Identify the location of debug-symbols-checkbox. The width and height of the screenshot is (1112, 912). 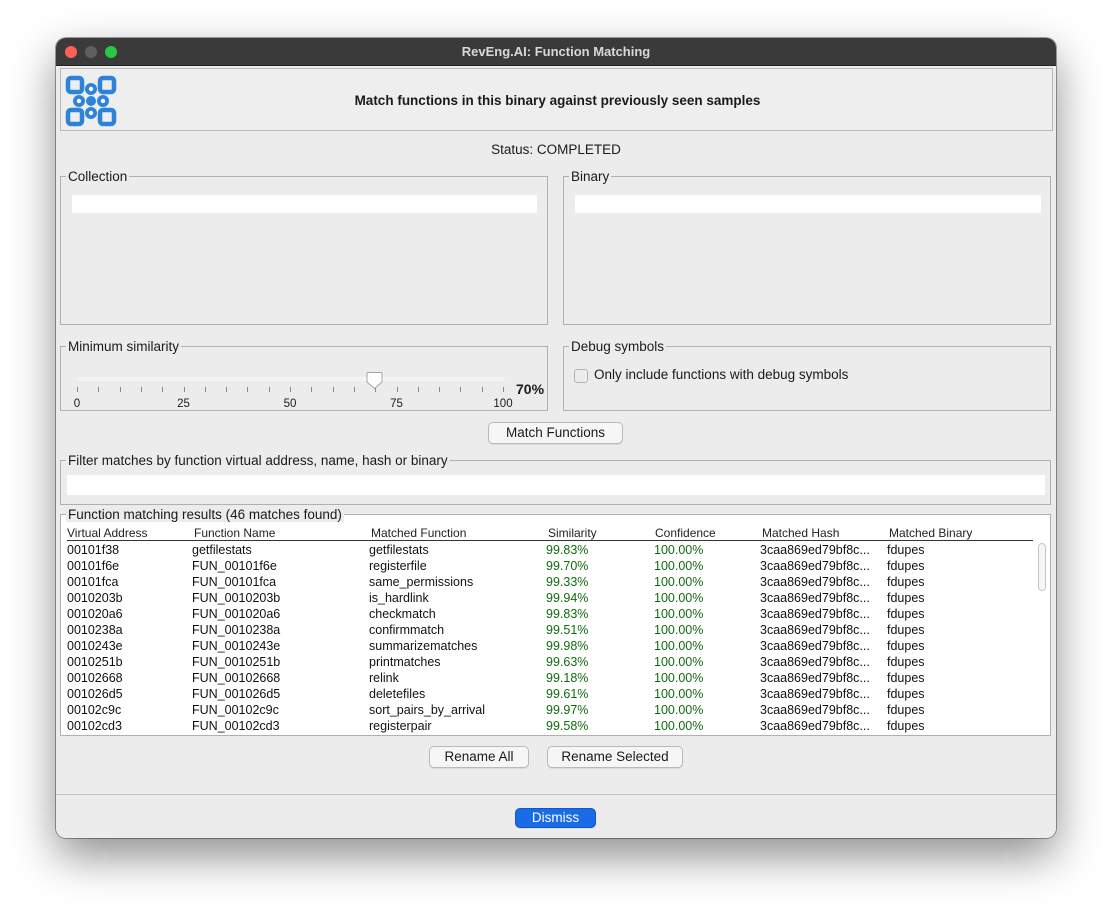
(581, 376).